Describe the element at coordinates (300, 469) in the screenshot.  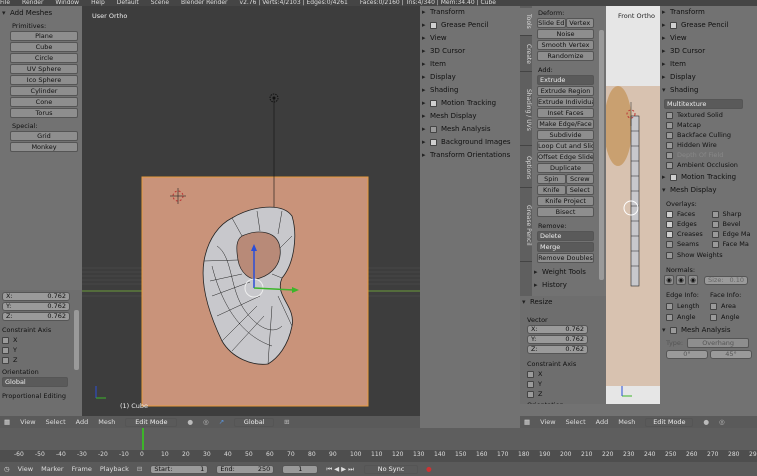
I see `current-frame-field: 1` at that location.